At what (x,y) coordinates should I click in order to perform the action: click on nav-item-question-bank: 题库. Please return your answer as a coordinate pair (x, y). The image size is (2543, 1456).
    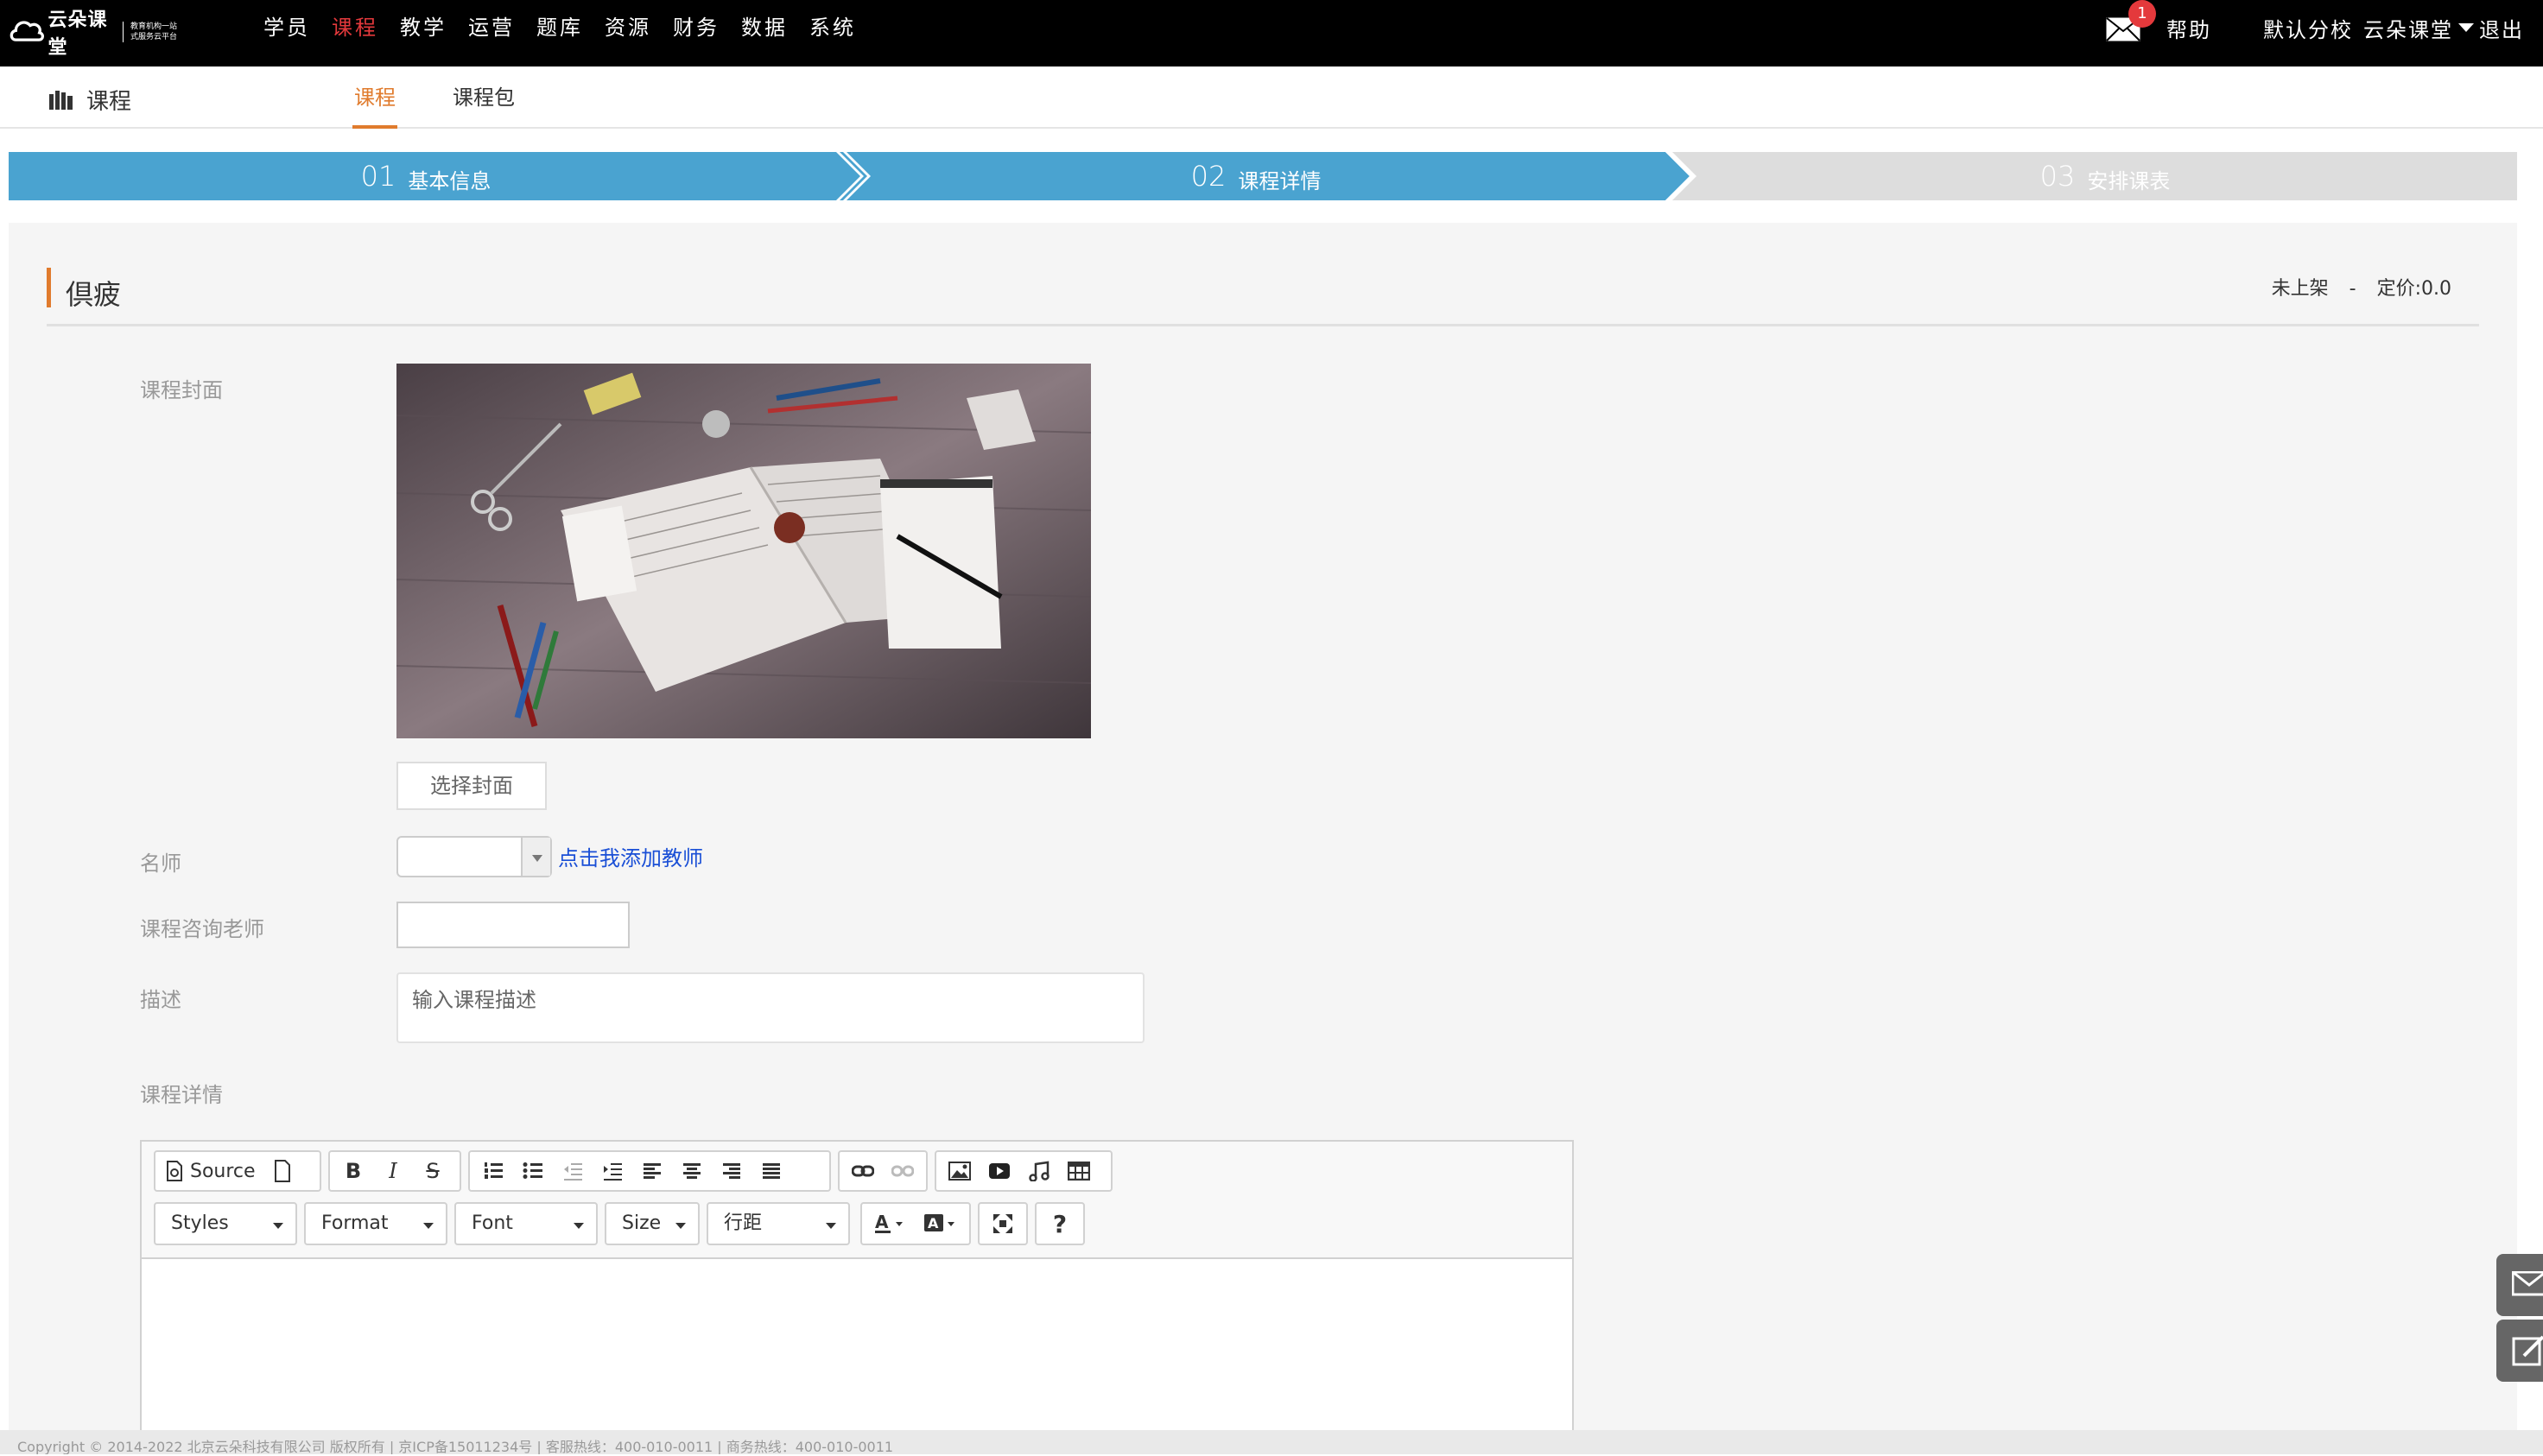
    Looking at the image, I should click on (559, 27).